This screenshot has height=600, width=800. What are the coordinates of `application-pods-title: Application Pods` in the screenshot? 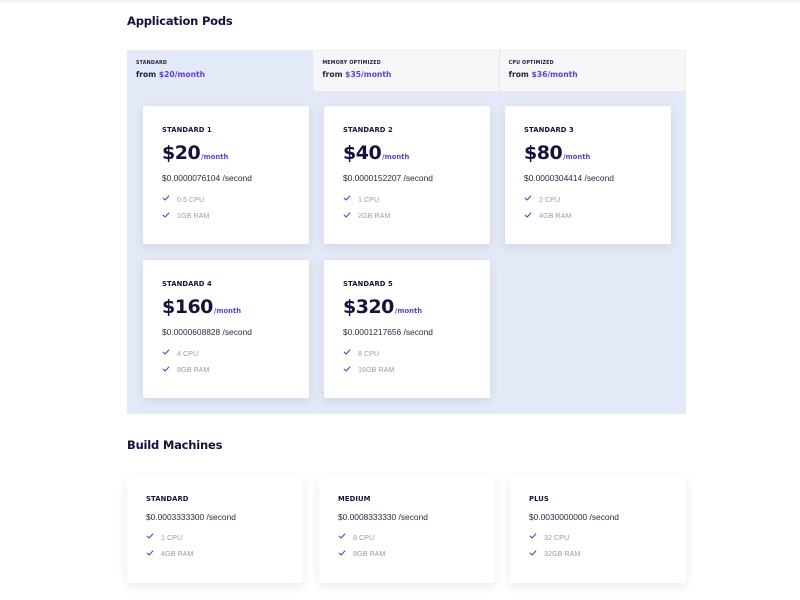 It's located at (180, 21).